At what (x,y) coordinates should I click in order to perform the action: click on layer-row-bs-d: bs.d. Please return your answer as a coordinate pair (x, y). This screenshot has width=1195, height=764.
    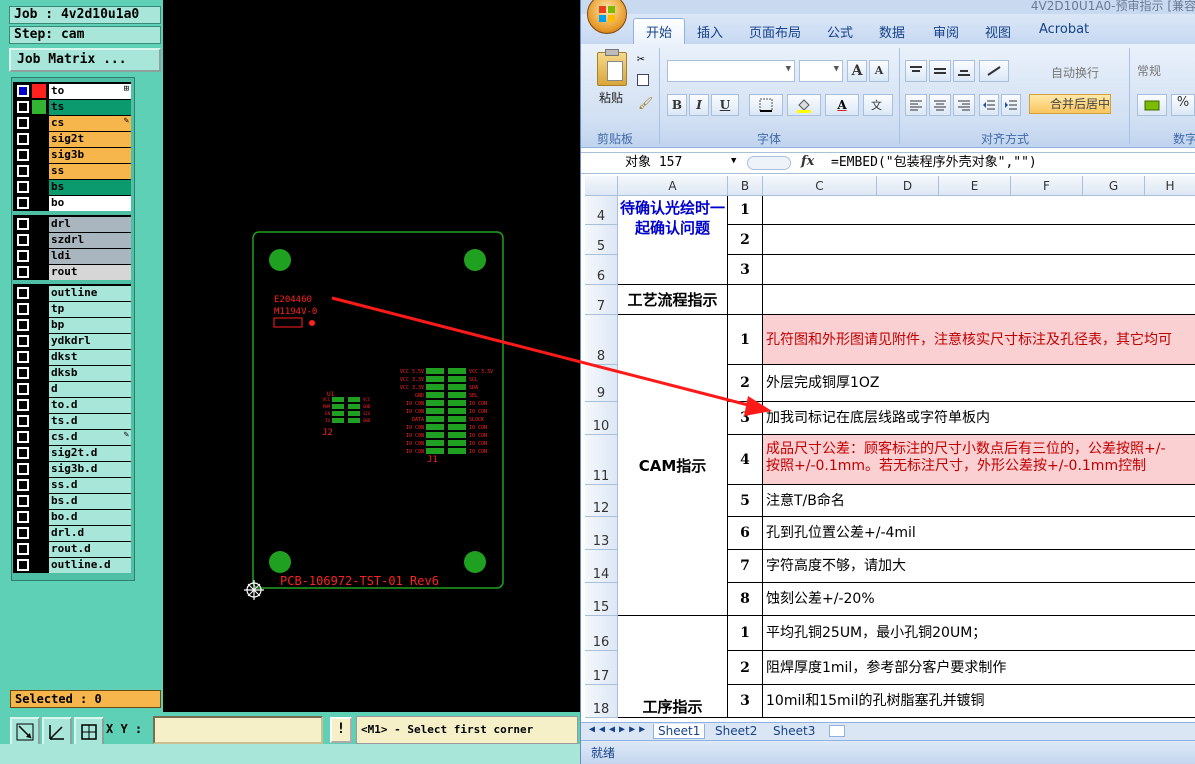
    Looking at the image, I should click on (72, 501).